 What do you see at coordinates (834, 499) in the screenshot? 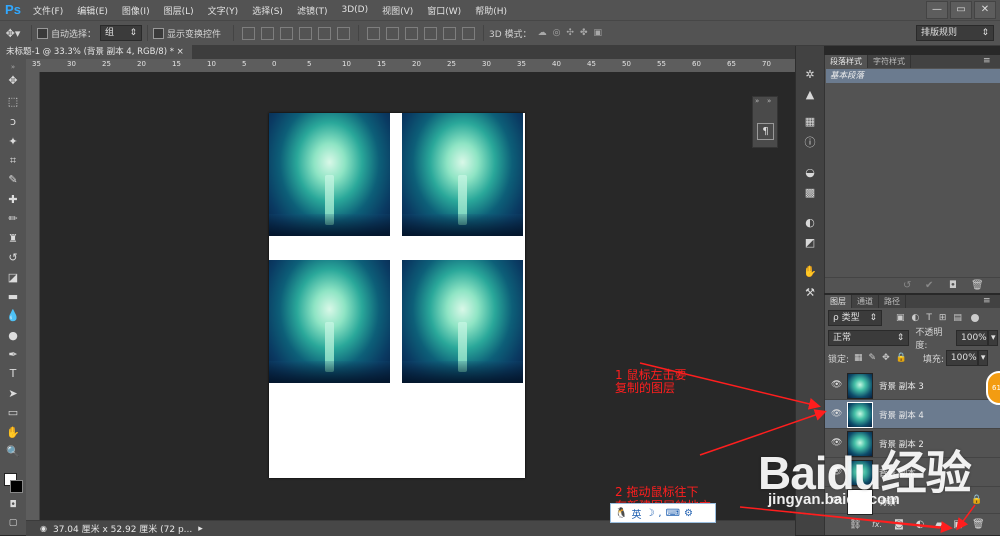
I see `baidu-watermark-url: jingyan.baidu.com` at bounding box center [834, 499].